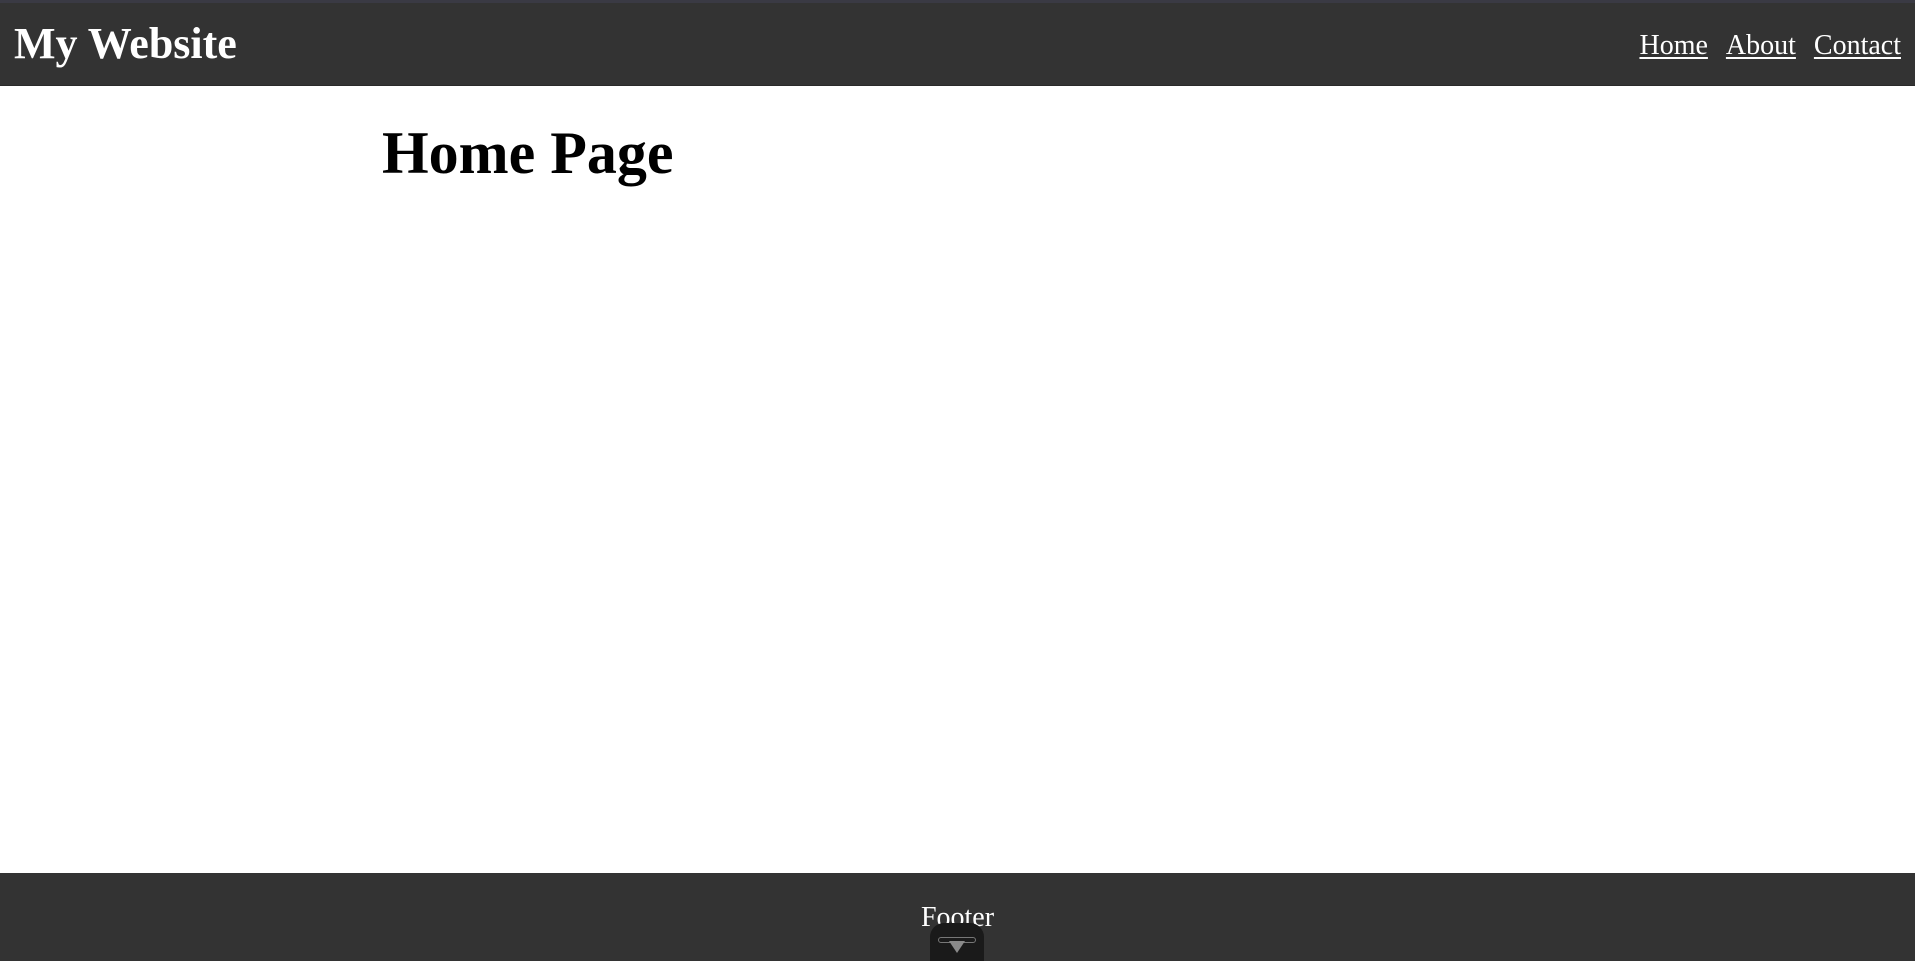  Describe the element at coordinates (1673, 46) in the screenshot. I see `nav-link-home: Home` at that location.